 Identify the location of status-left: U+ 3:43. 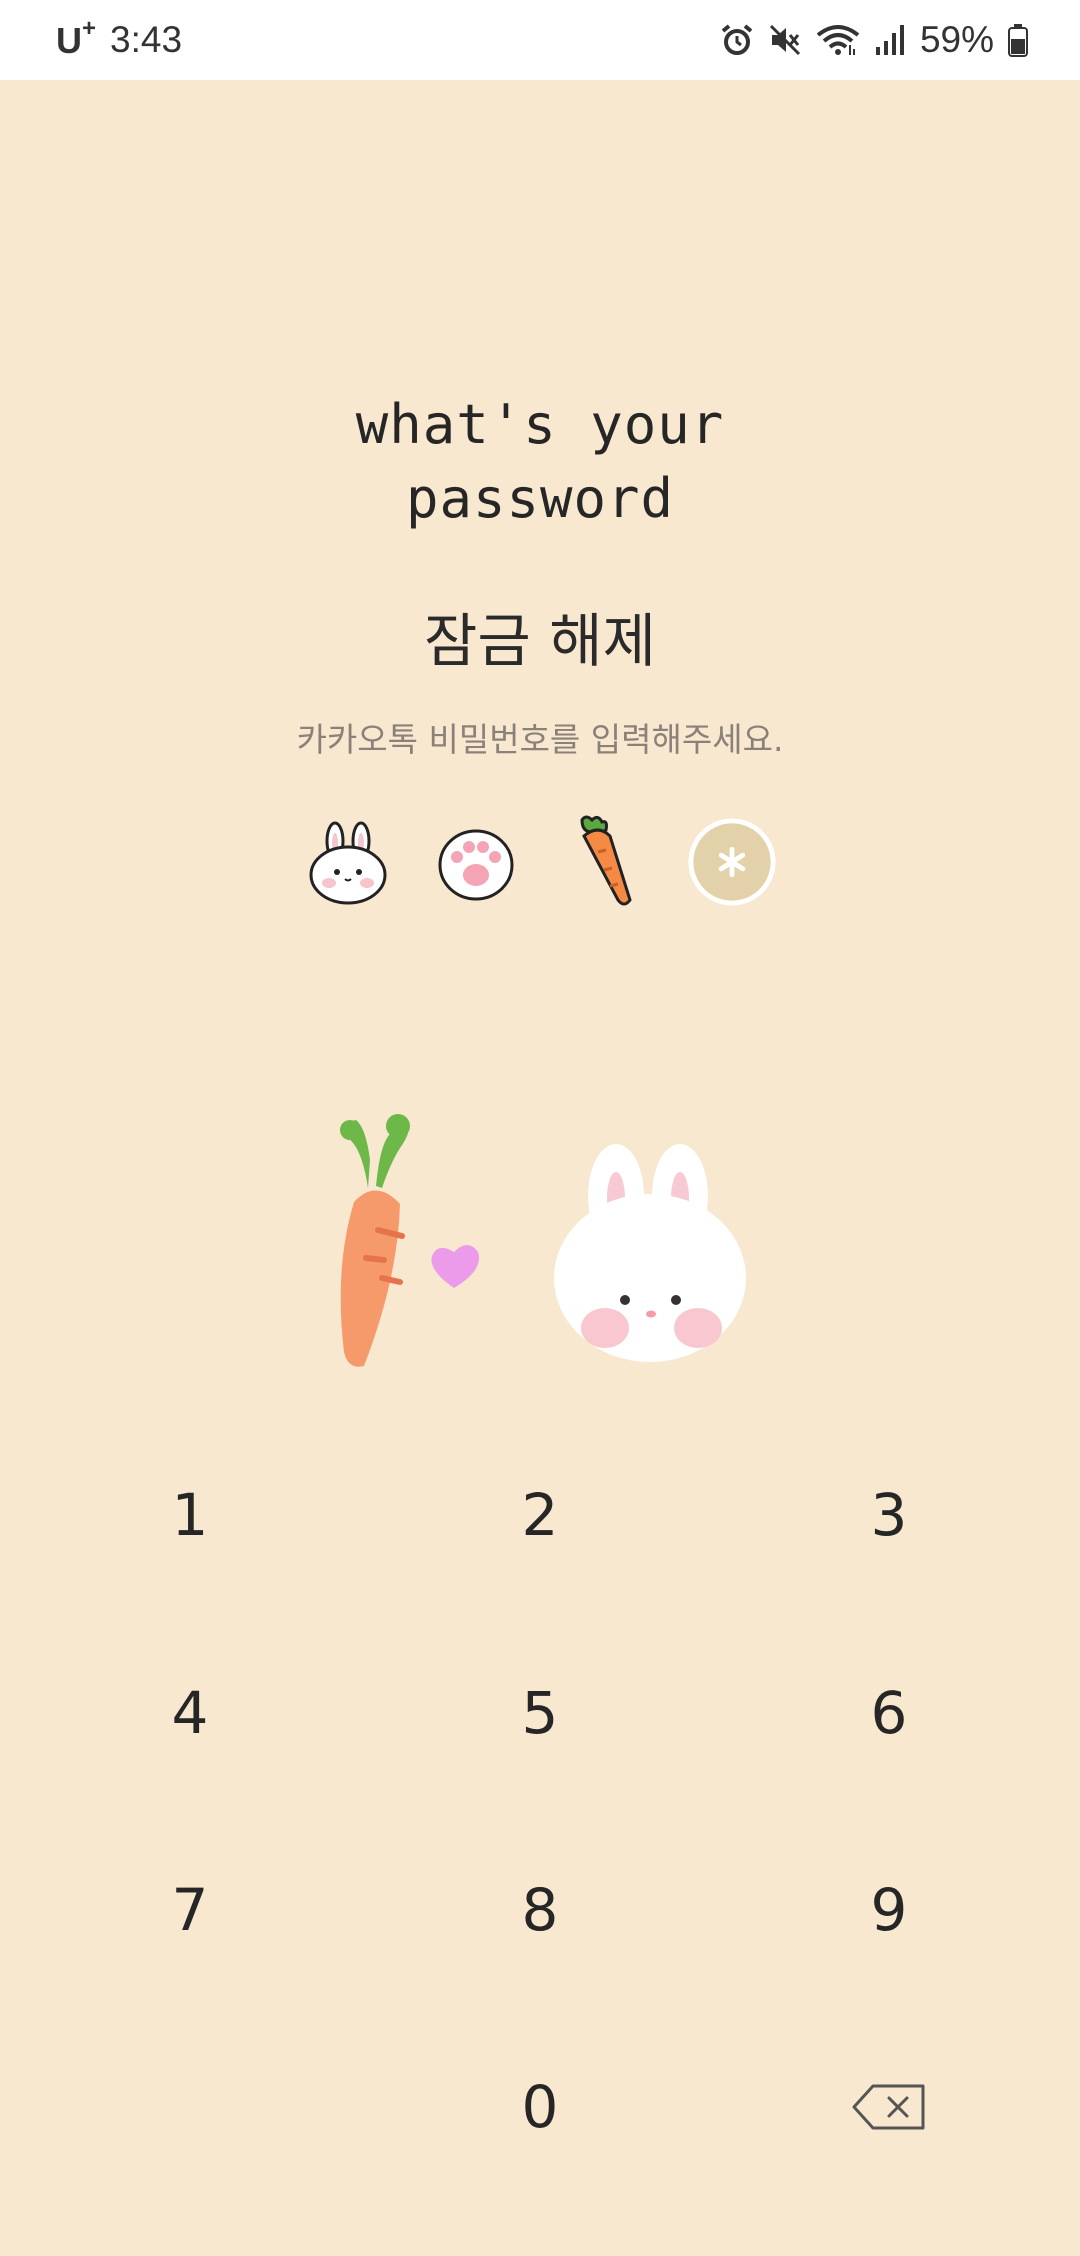
(119, 38).